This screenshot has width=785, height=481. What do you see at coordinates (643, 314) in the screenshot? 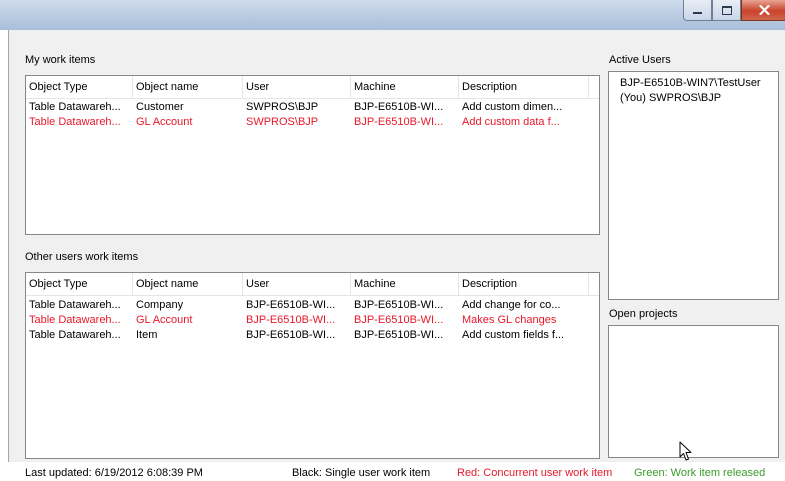
I see `open-projects-label: Open projects` at bounding box center [643, 314].